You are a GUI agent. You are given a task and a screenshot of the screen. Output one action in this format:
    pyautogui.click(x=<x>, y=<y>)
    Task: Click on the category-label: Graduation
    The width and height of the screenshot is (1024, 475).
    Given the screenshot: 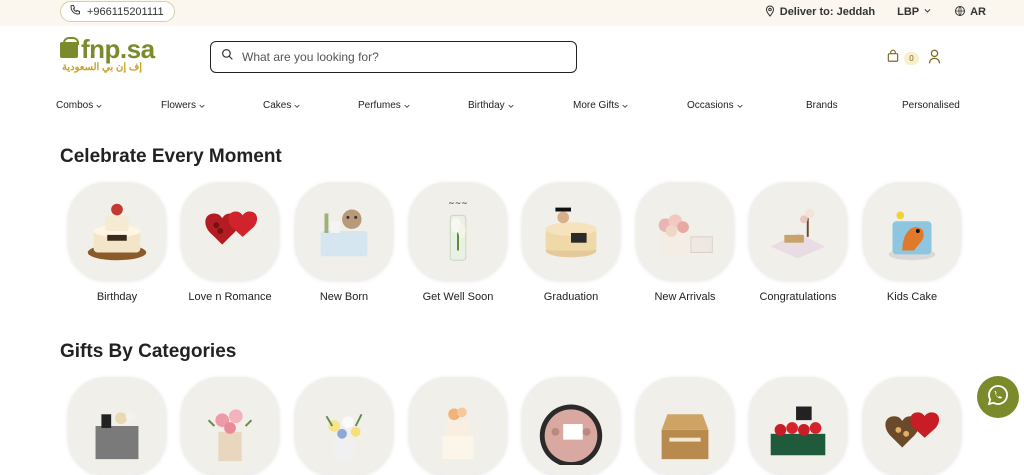 What is the action you would take?
    pyautogui.click(x=571, y=297)
    